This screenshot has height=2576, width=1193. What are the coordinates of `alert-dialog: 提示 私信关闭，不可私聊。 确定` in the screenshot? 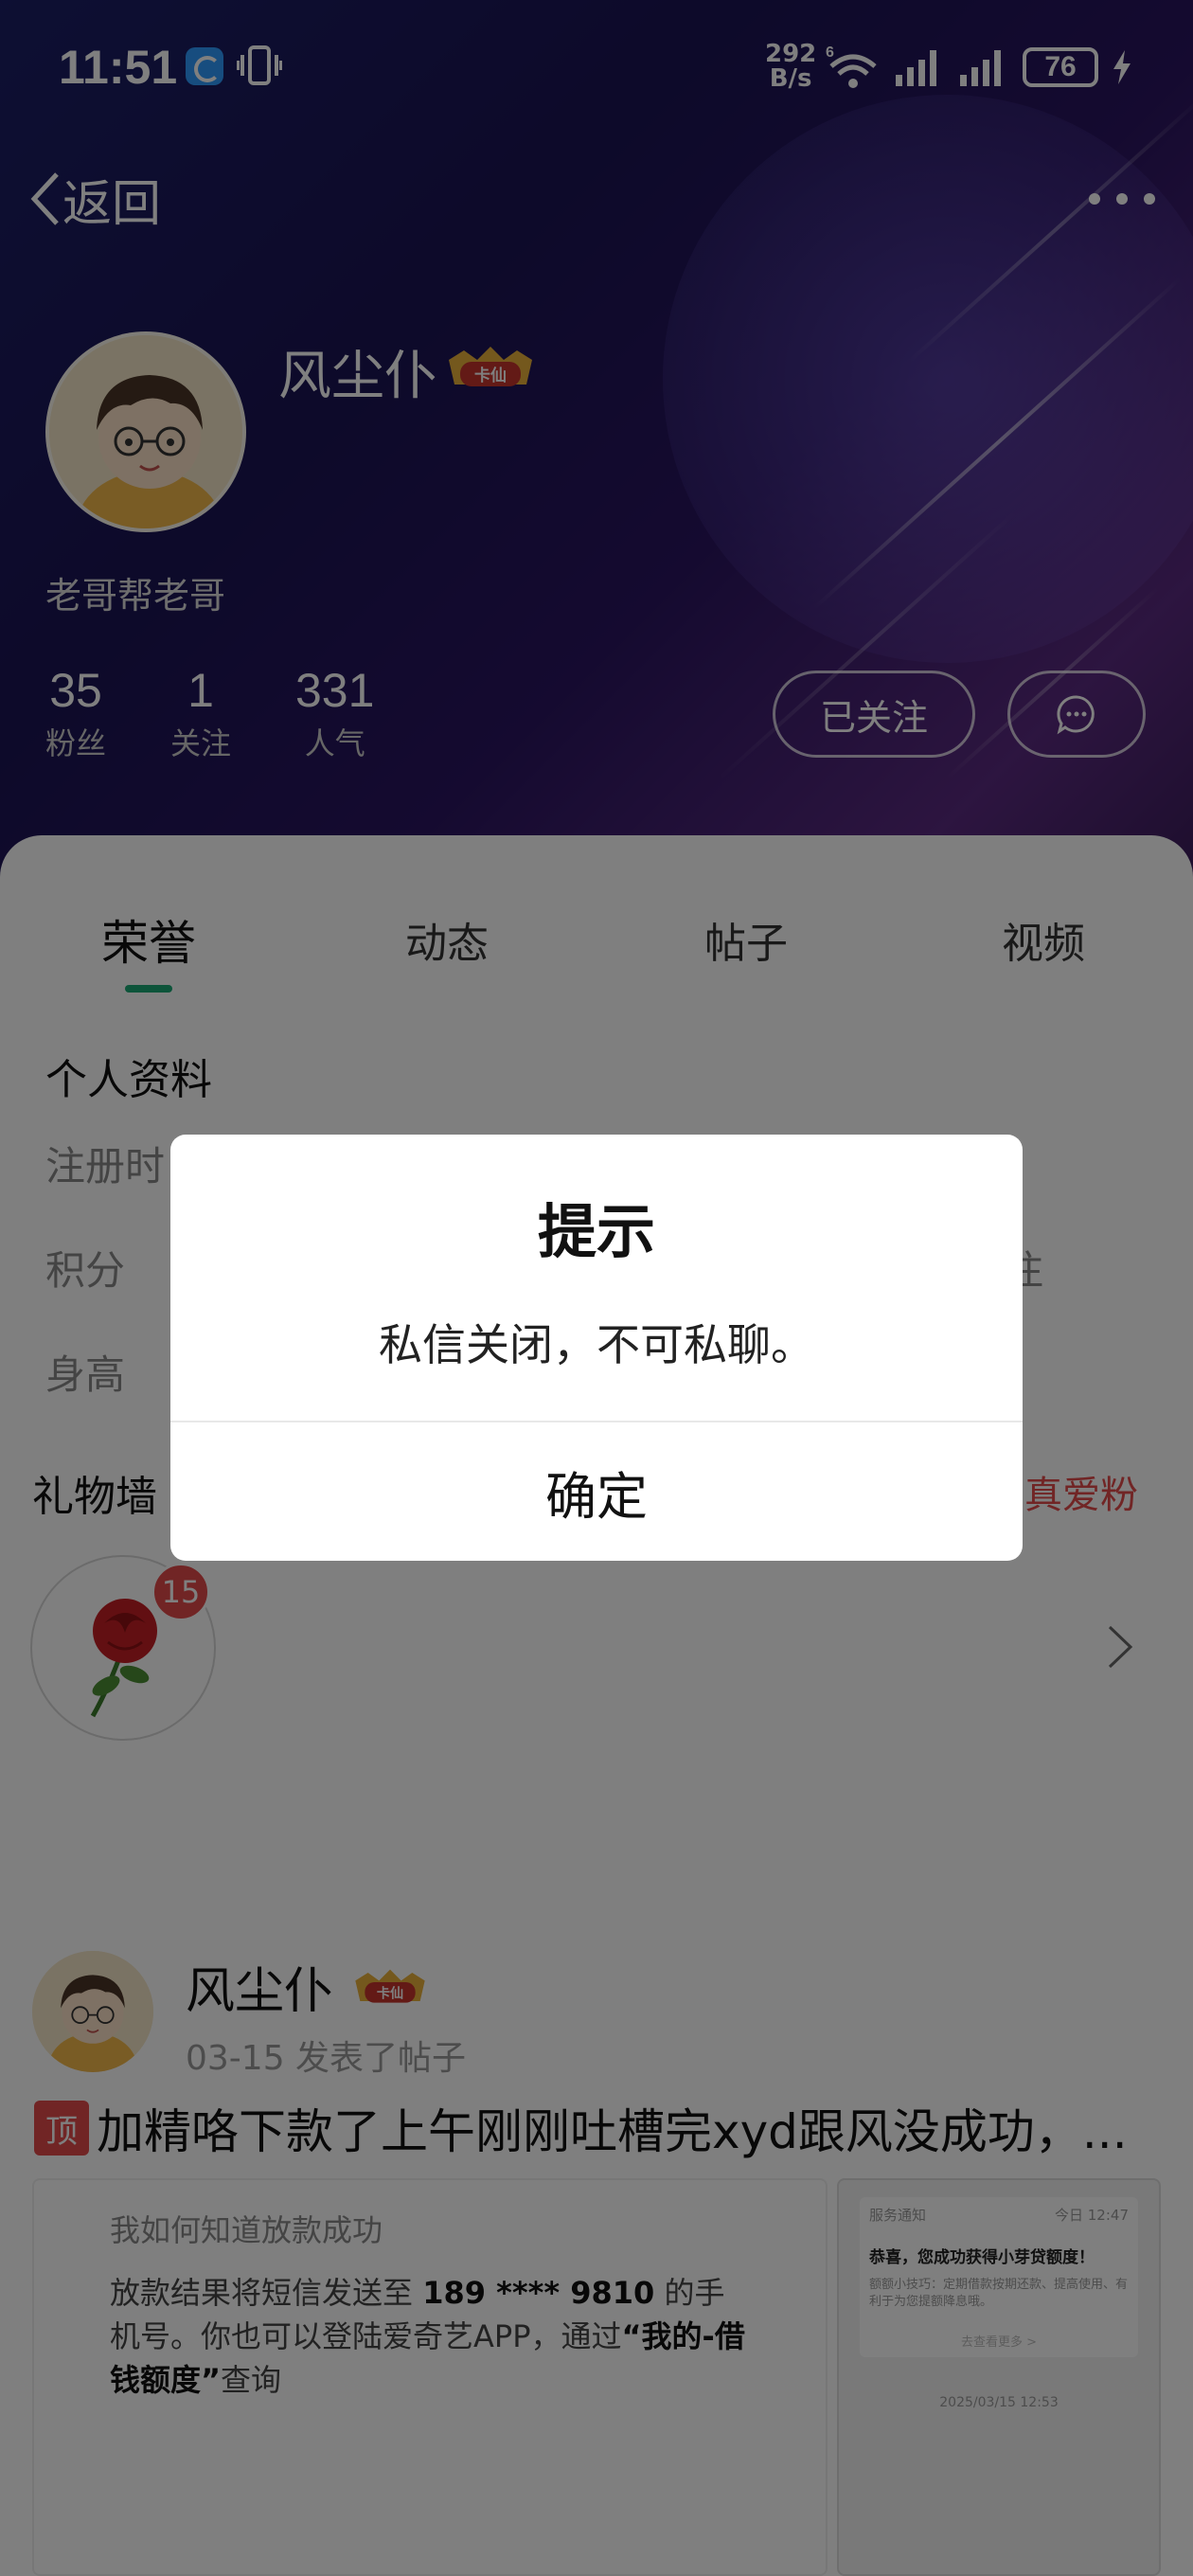 It's located at (596, 1348).